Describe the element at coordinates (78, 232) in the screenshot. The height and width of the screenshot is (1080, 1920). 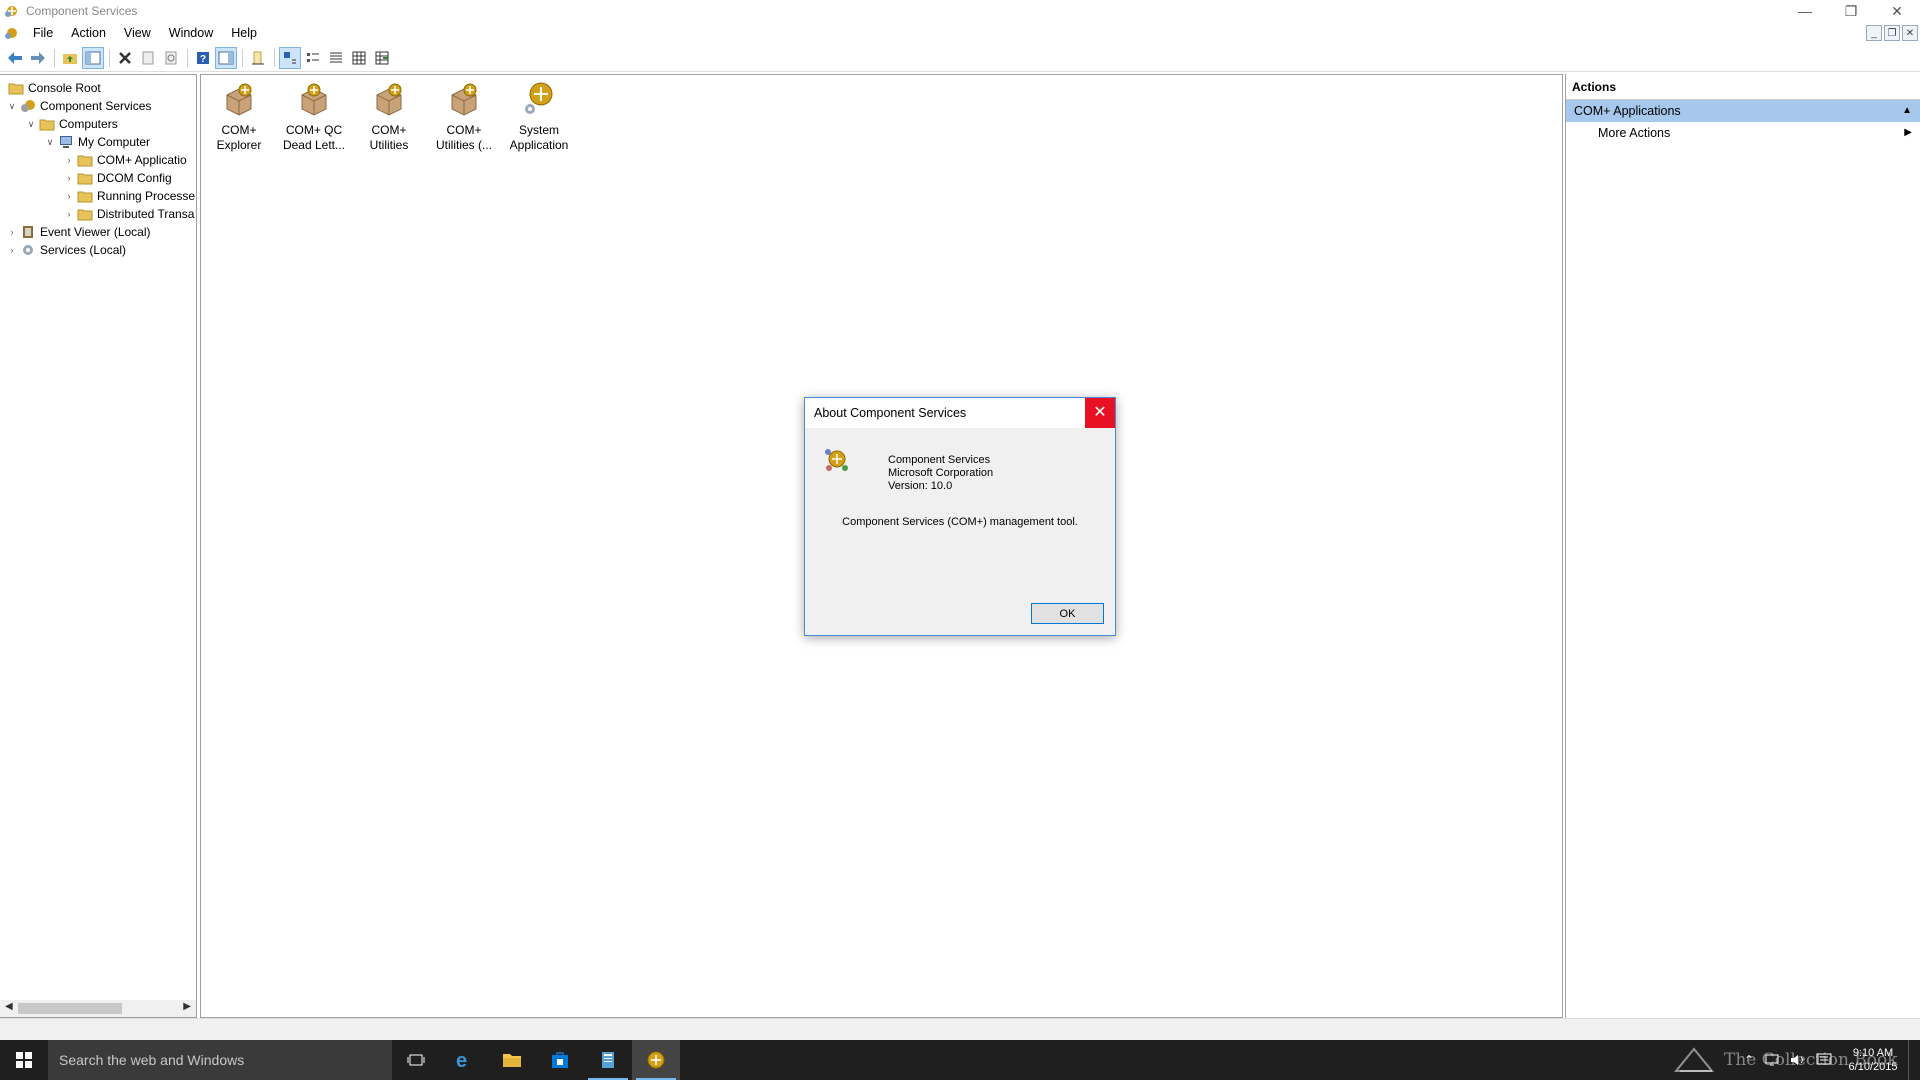
I see `tree-item-event-viewer: › Event Viewer (Local)` at that location.